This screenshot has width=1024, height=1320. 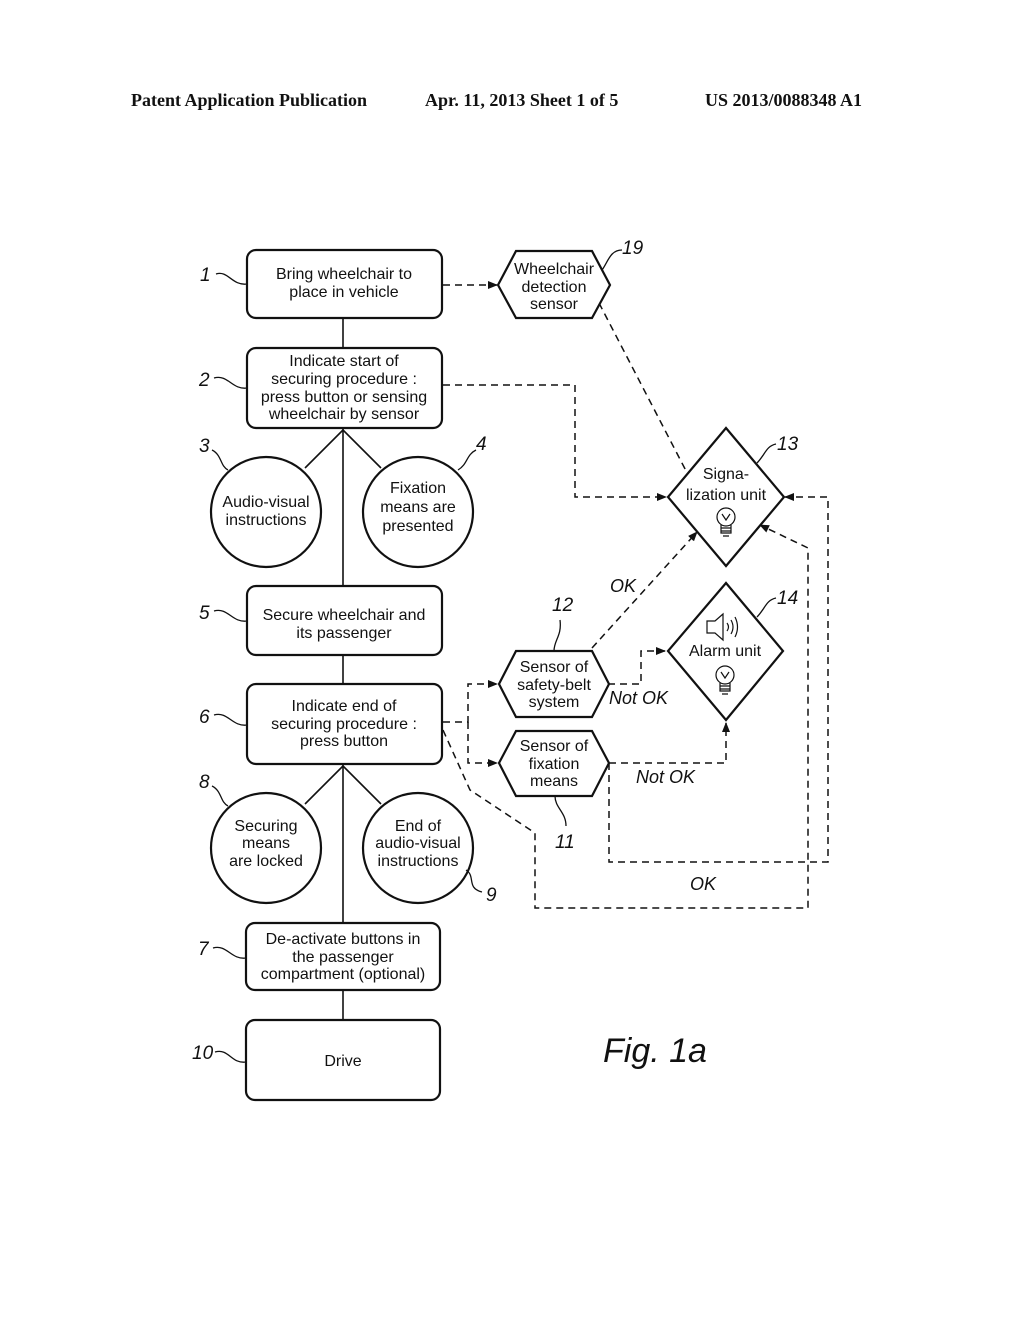 What do you see at coordinates (639, 698) in the screenshot?
I see `label-belt-not-ok: Not OK` at bounding box center [639, 698].